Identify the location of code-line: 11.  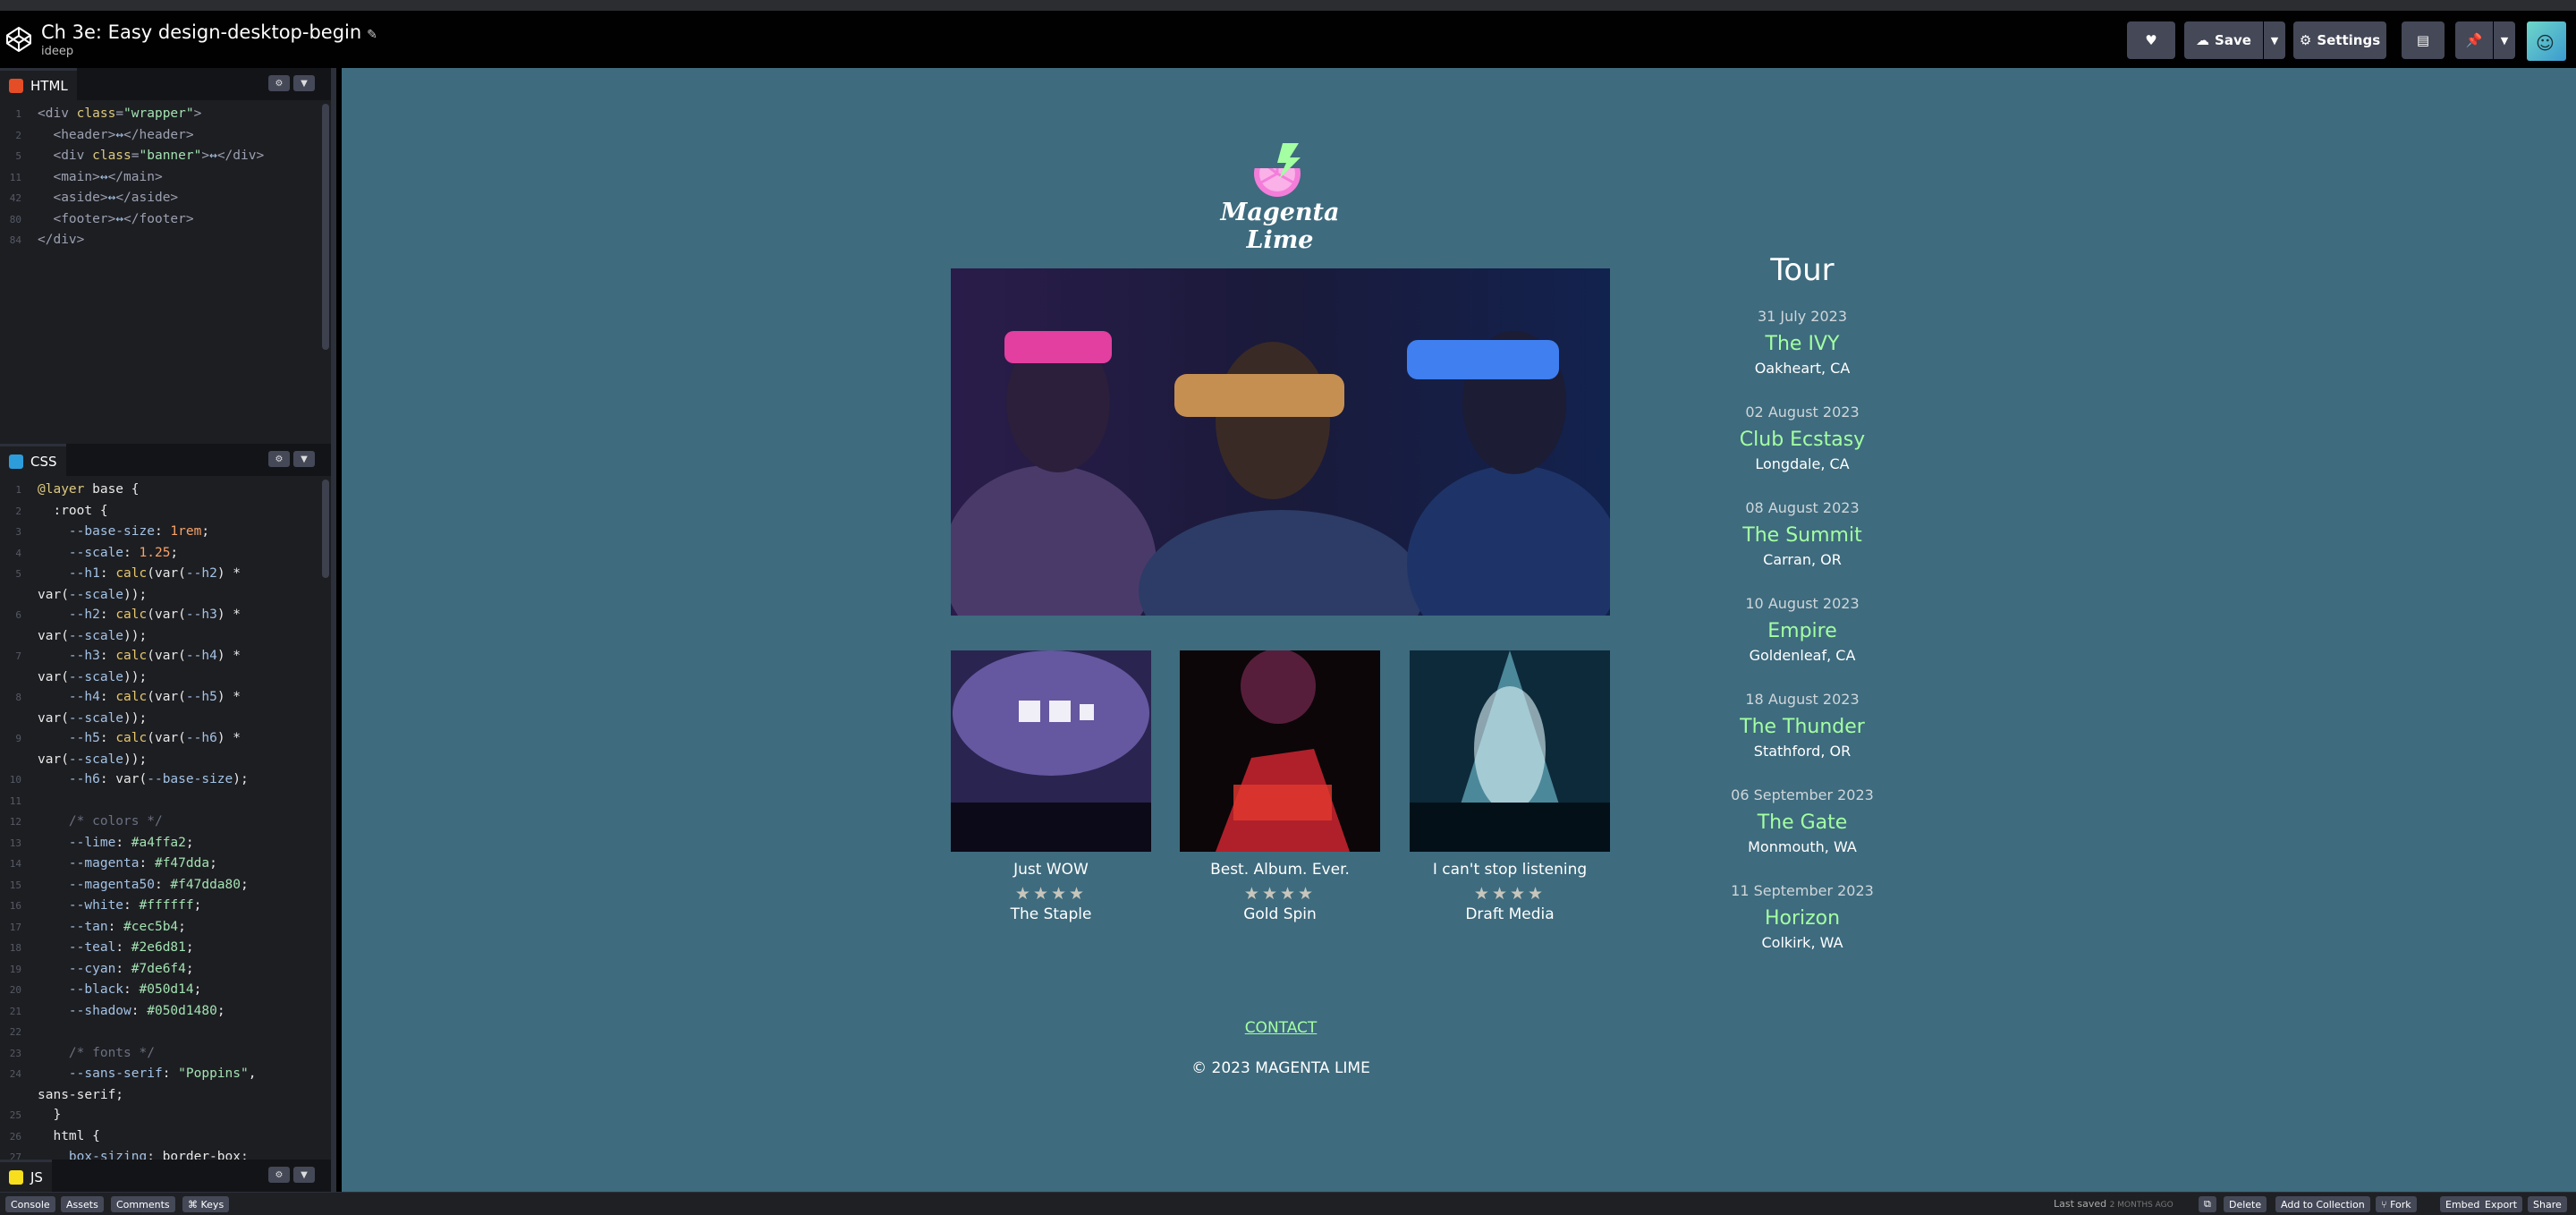
(160, 802).